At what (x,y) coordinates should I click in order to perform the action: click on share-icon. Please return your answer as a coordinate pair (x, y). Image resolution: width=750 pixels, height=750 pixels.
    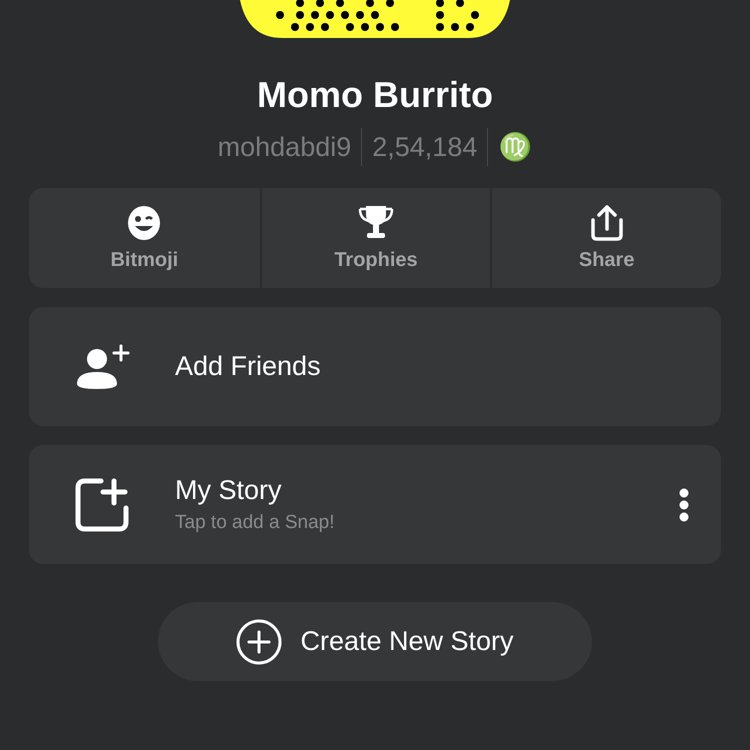
    Looking at the image, I should click on (607, 222).